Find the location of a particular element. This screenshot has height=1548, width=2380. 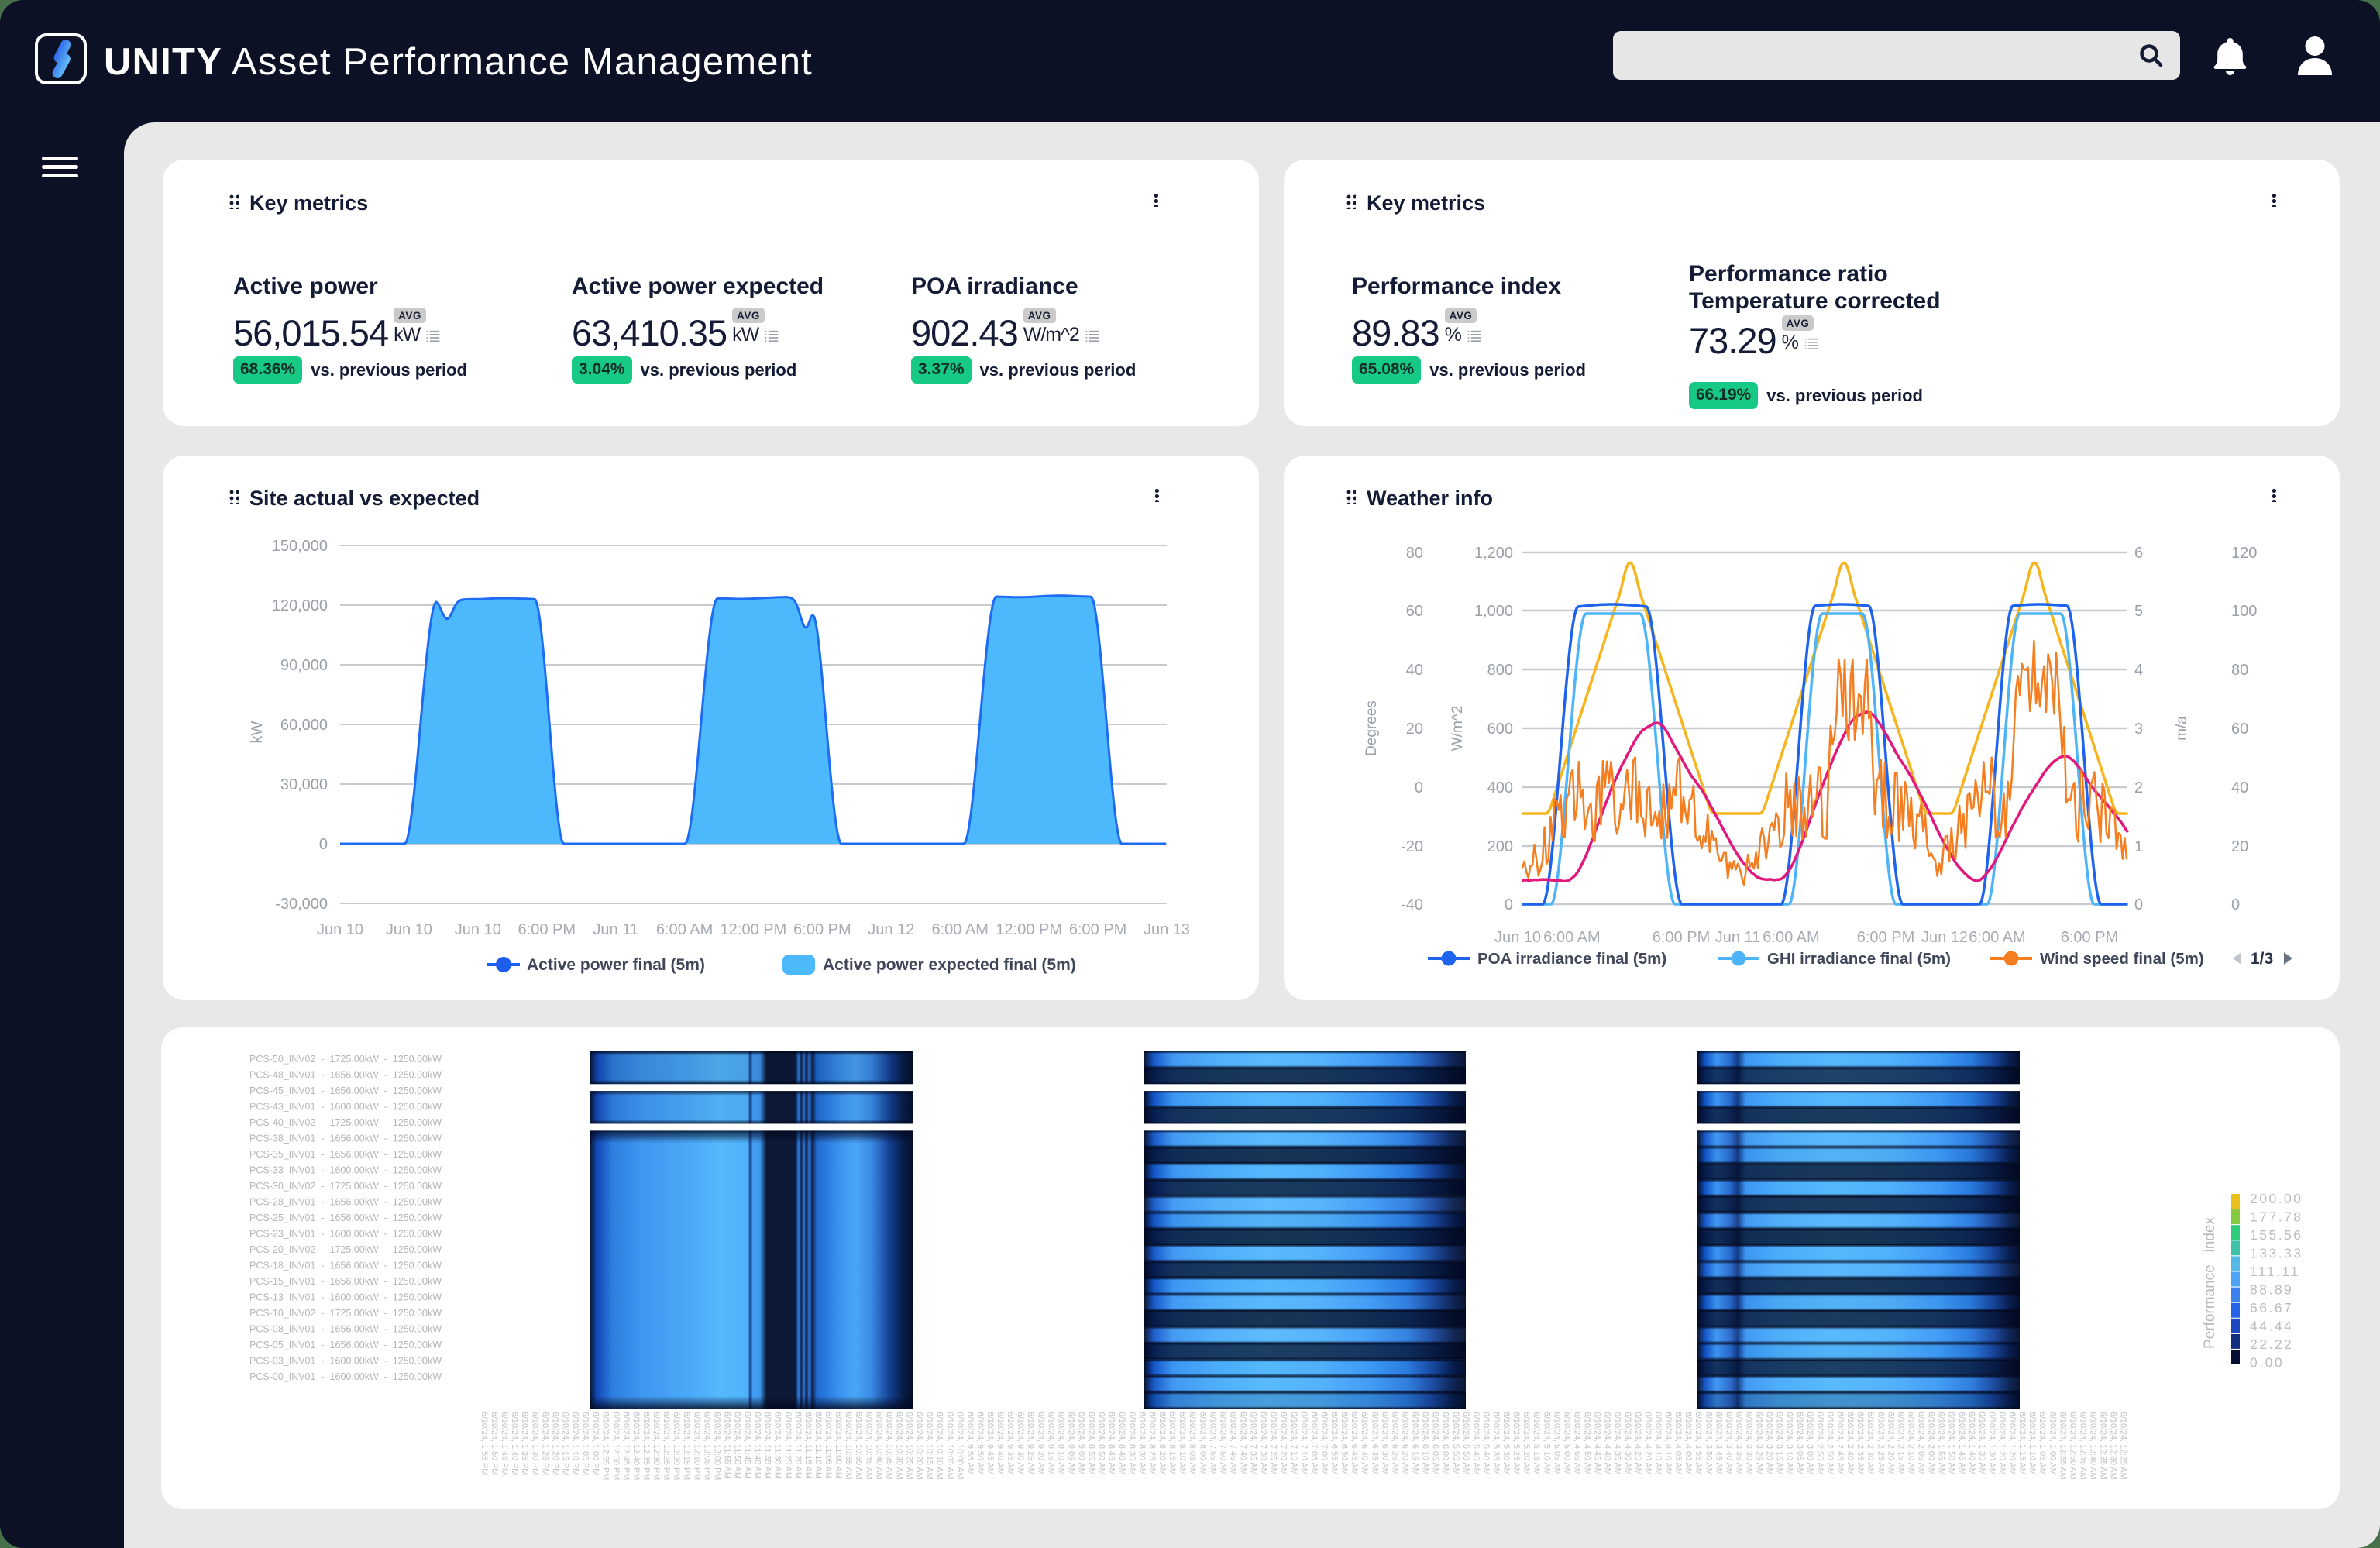

svg-text: 6/10/24, 12:30 PM is located at coordinates (657, 1446).